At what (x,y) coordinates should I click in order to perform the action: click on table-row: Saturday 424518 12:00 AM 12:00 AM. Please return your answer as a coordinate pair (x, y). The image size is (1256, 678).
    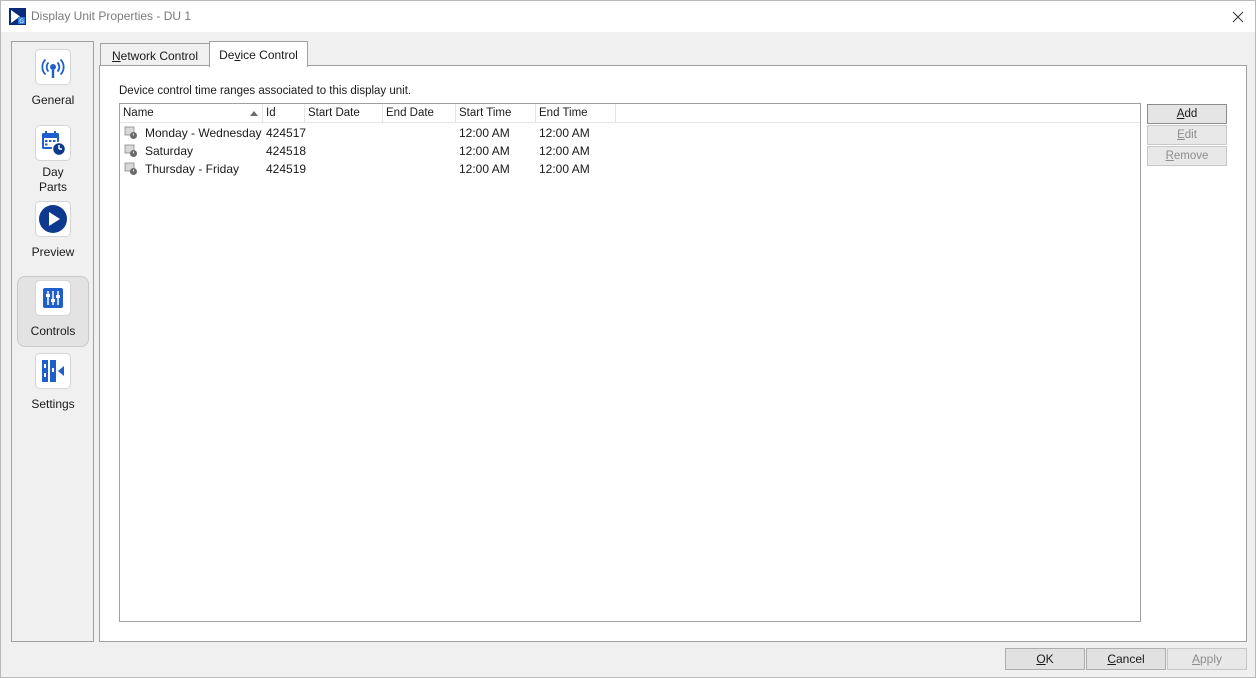
    Looking at the image, I should click on (630, 151).